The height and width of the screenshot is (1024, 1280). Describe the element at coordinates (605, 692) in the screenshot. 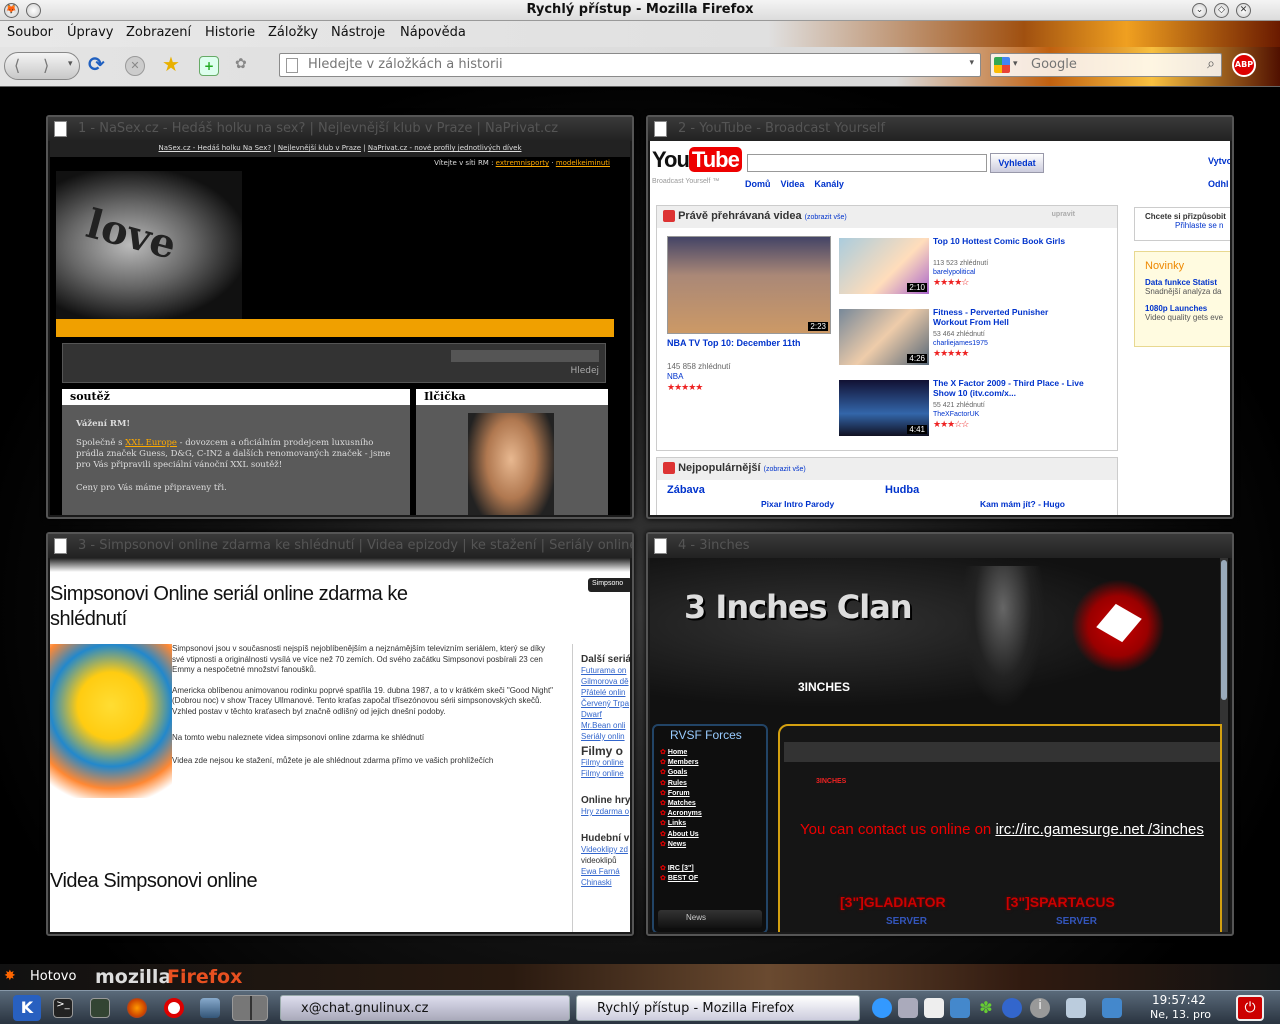

I see `p3-side-link: Přátelé onlin` at that location.